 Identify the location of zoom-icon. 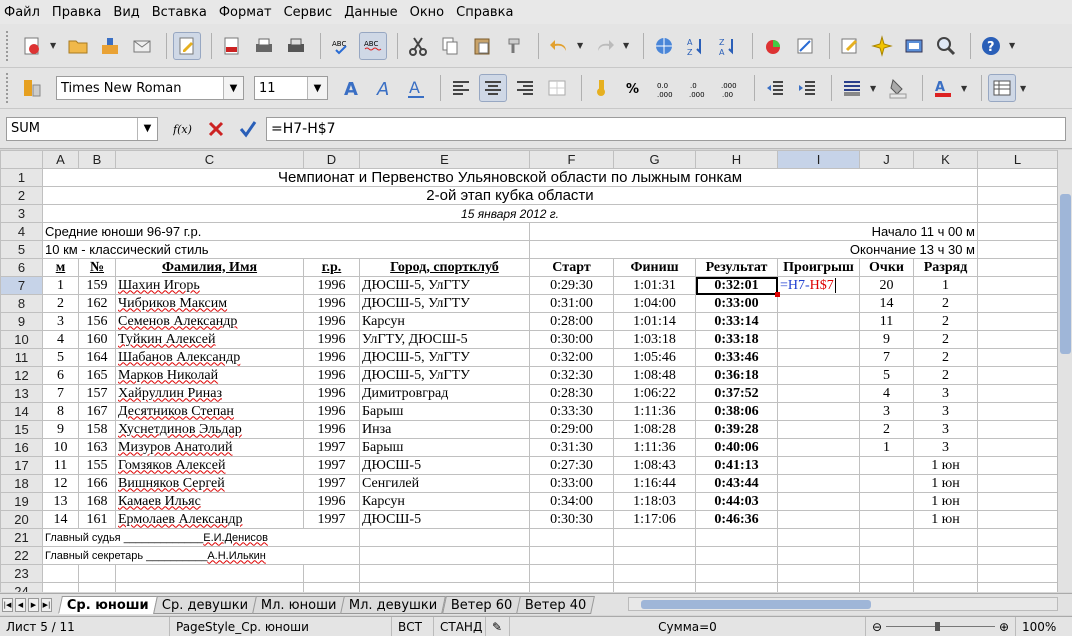
(946, 46).